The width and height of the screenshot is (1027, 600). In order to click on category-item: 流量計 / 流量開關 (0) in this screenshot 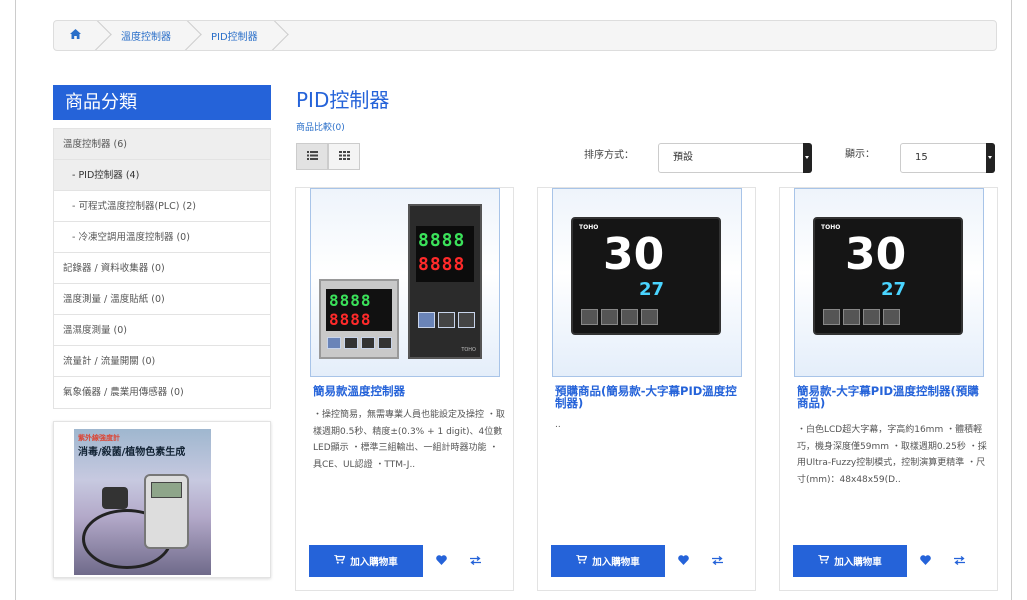, I will do `click(162, 361)`.